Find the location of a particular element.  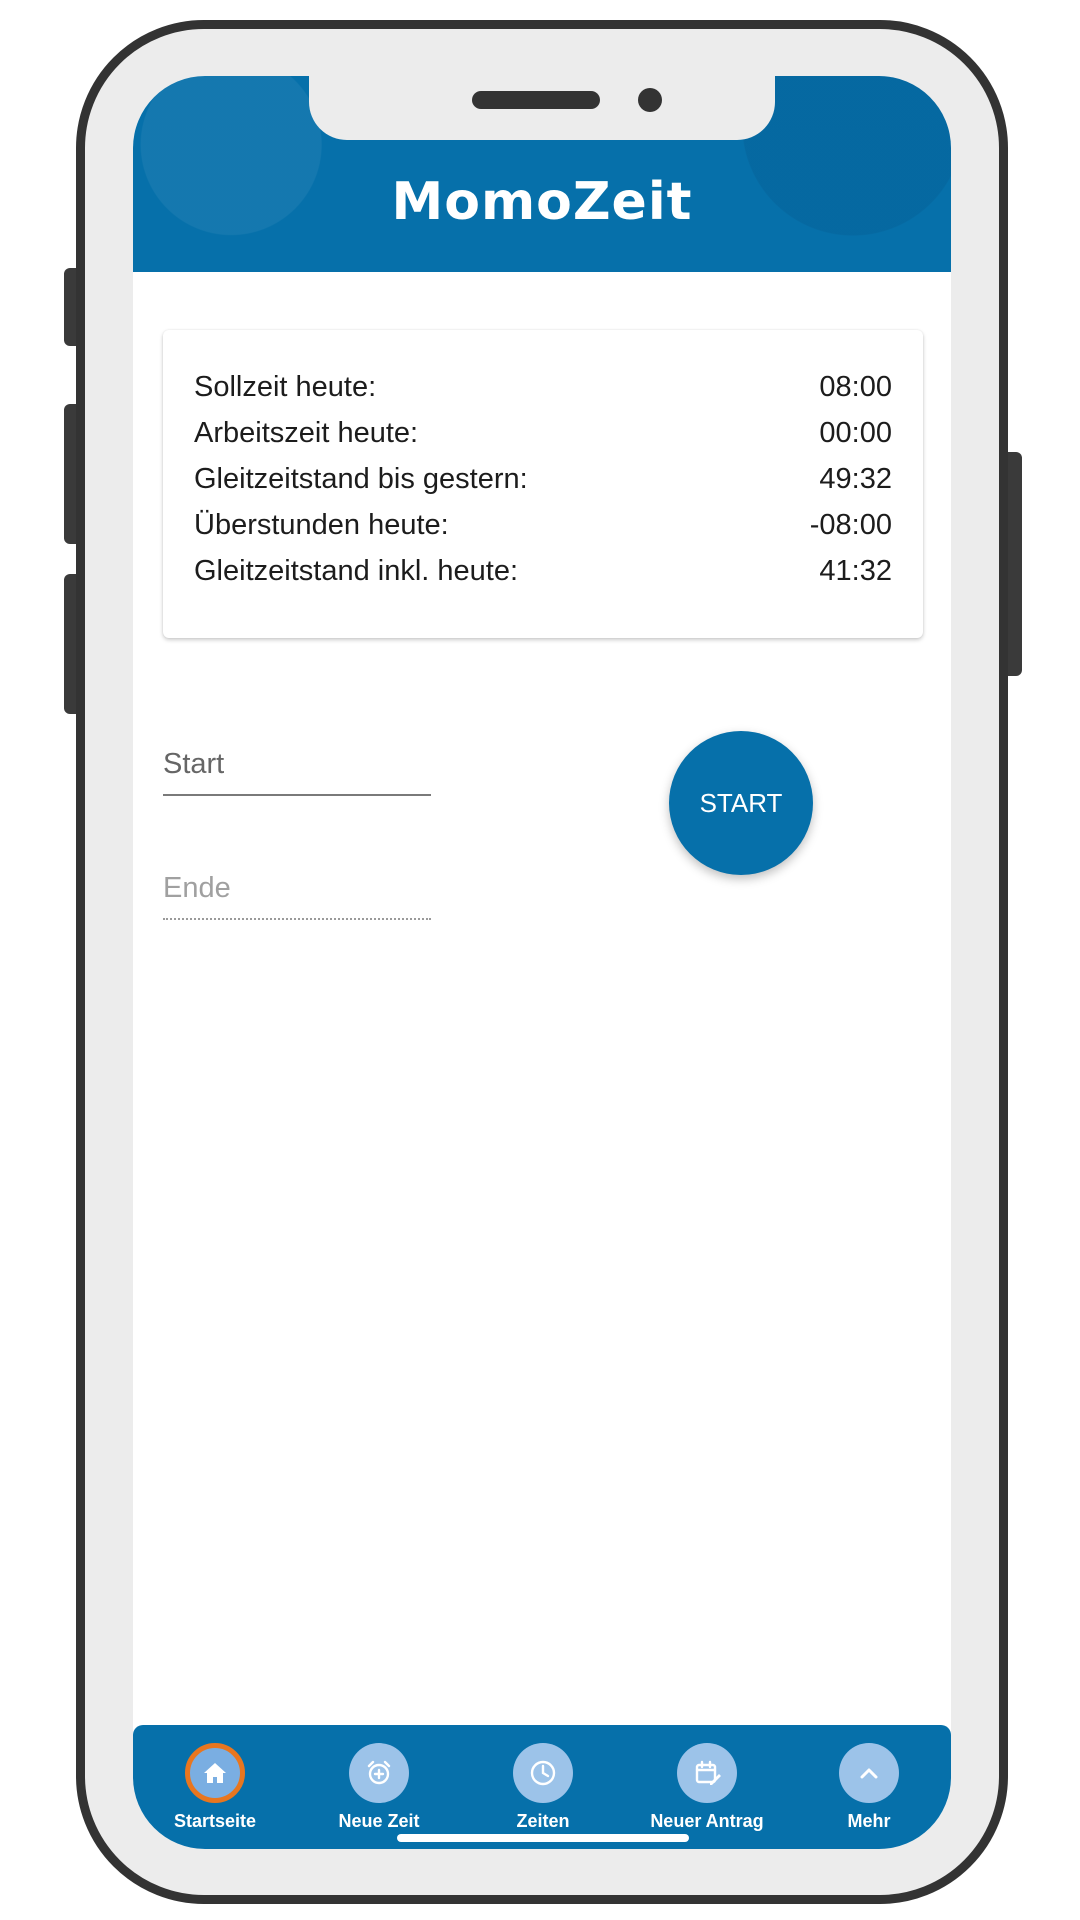

app-logo: MomoZeit is located at coordinates (542, 202).